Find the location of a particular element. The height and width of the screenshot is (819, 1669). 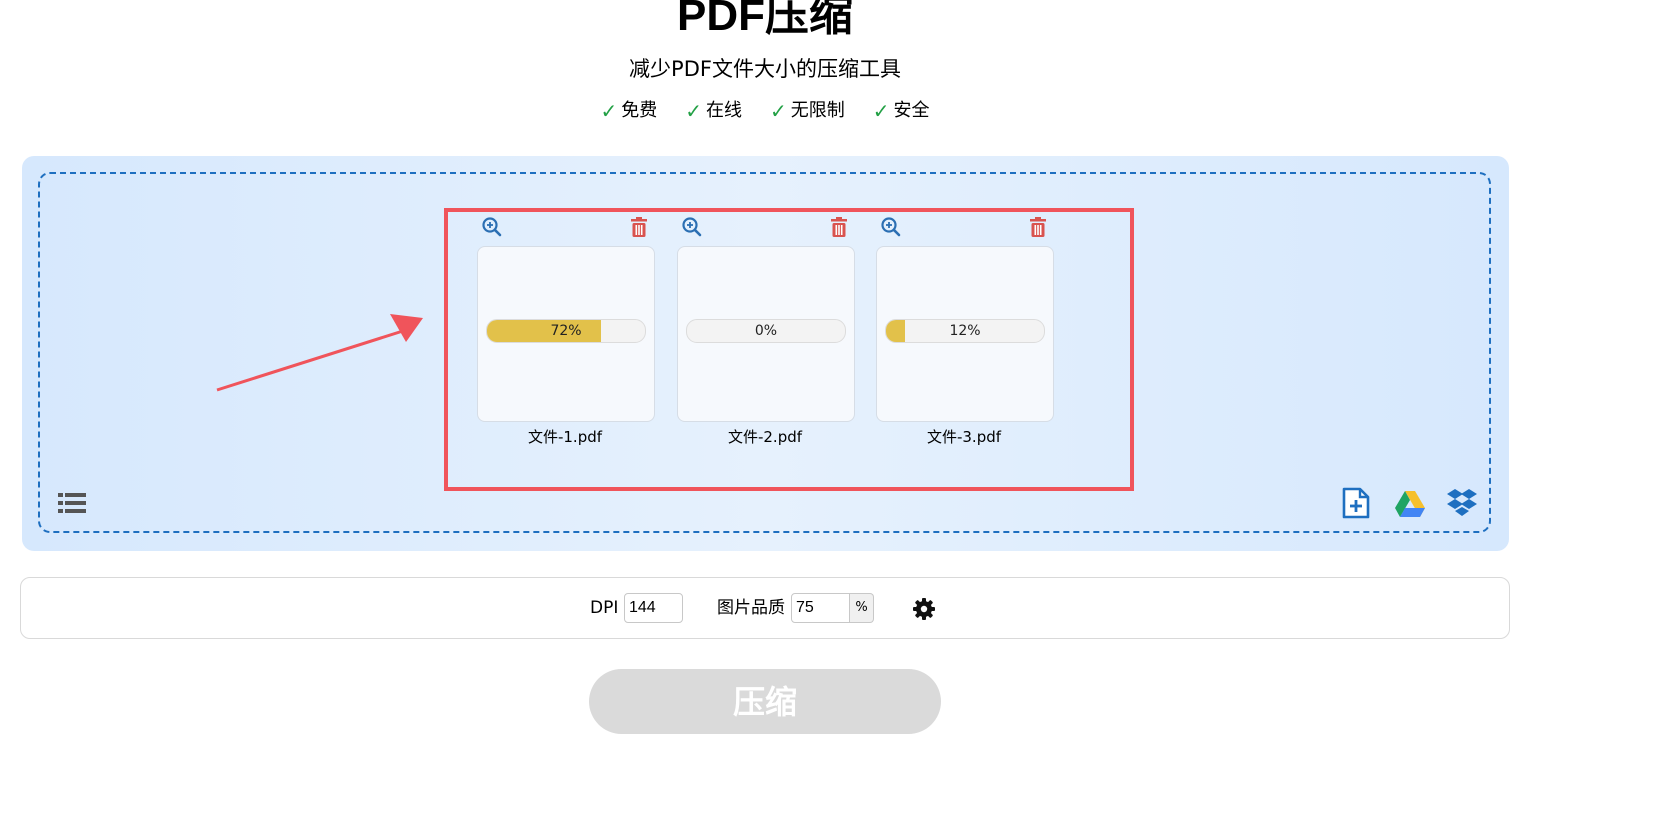

feature-item: ✓ 在线 is located at coordinates (713, 111).